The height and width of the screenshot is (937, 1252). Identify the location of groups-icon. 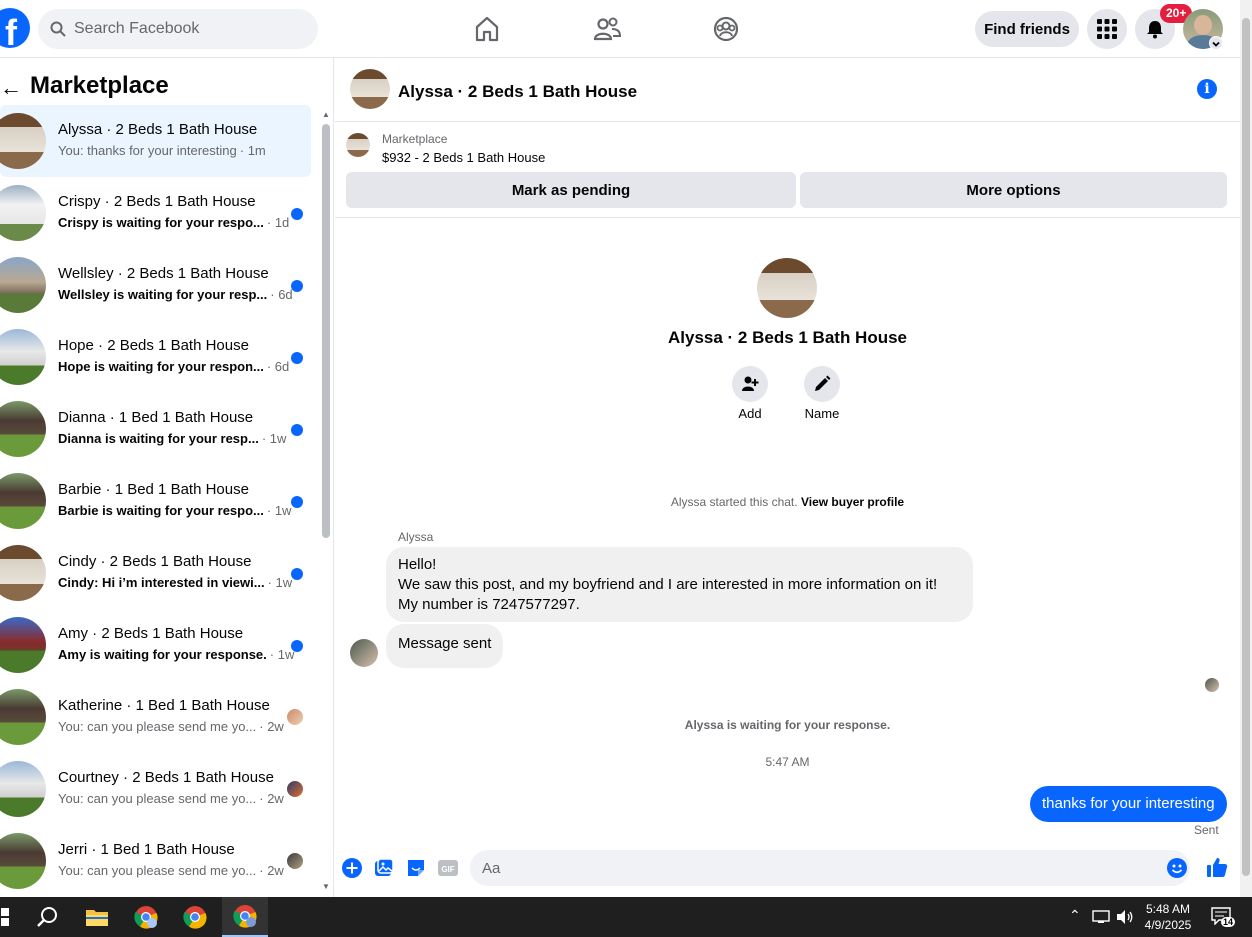
(726, 29).